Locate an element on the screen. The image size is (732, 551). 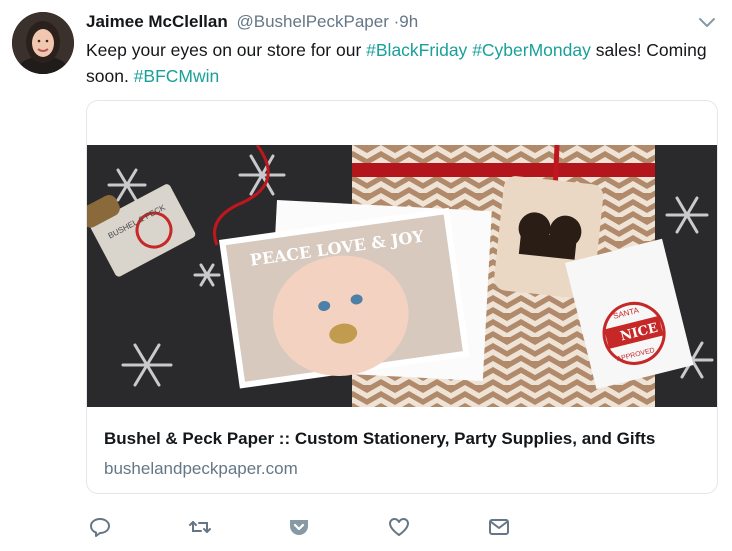
tweet-actions is located at coordinates (366, 530).